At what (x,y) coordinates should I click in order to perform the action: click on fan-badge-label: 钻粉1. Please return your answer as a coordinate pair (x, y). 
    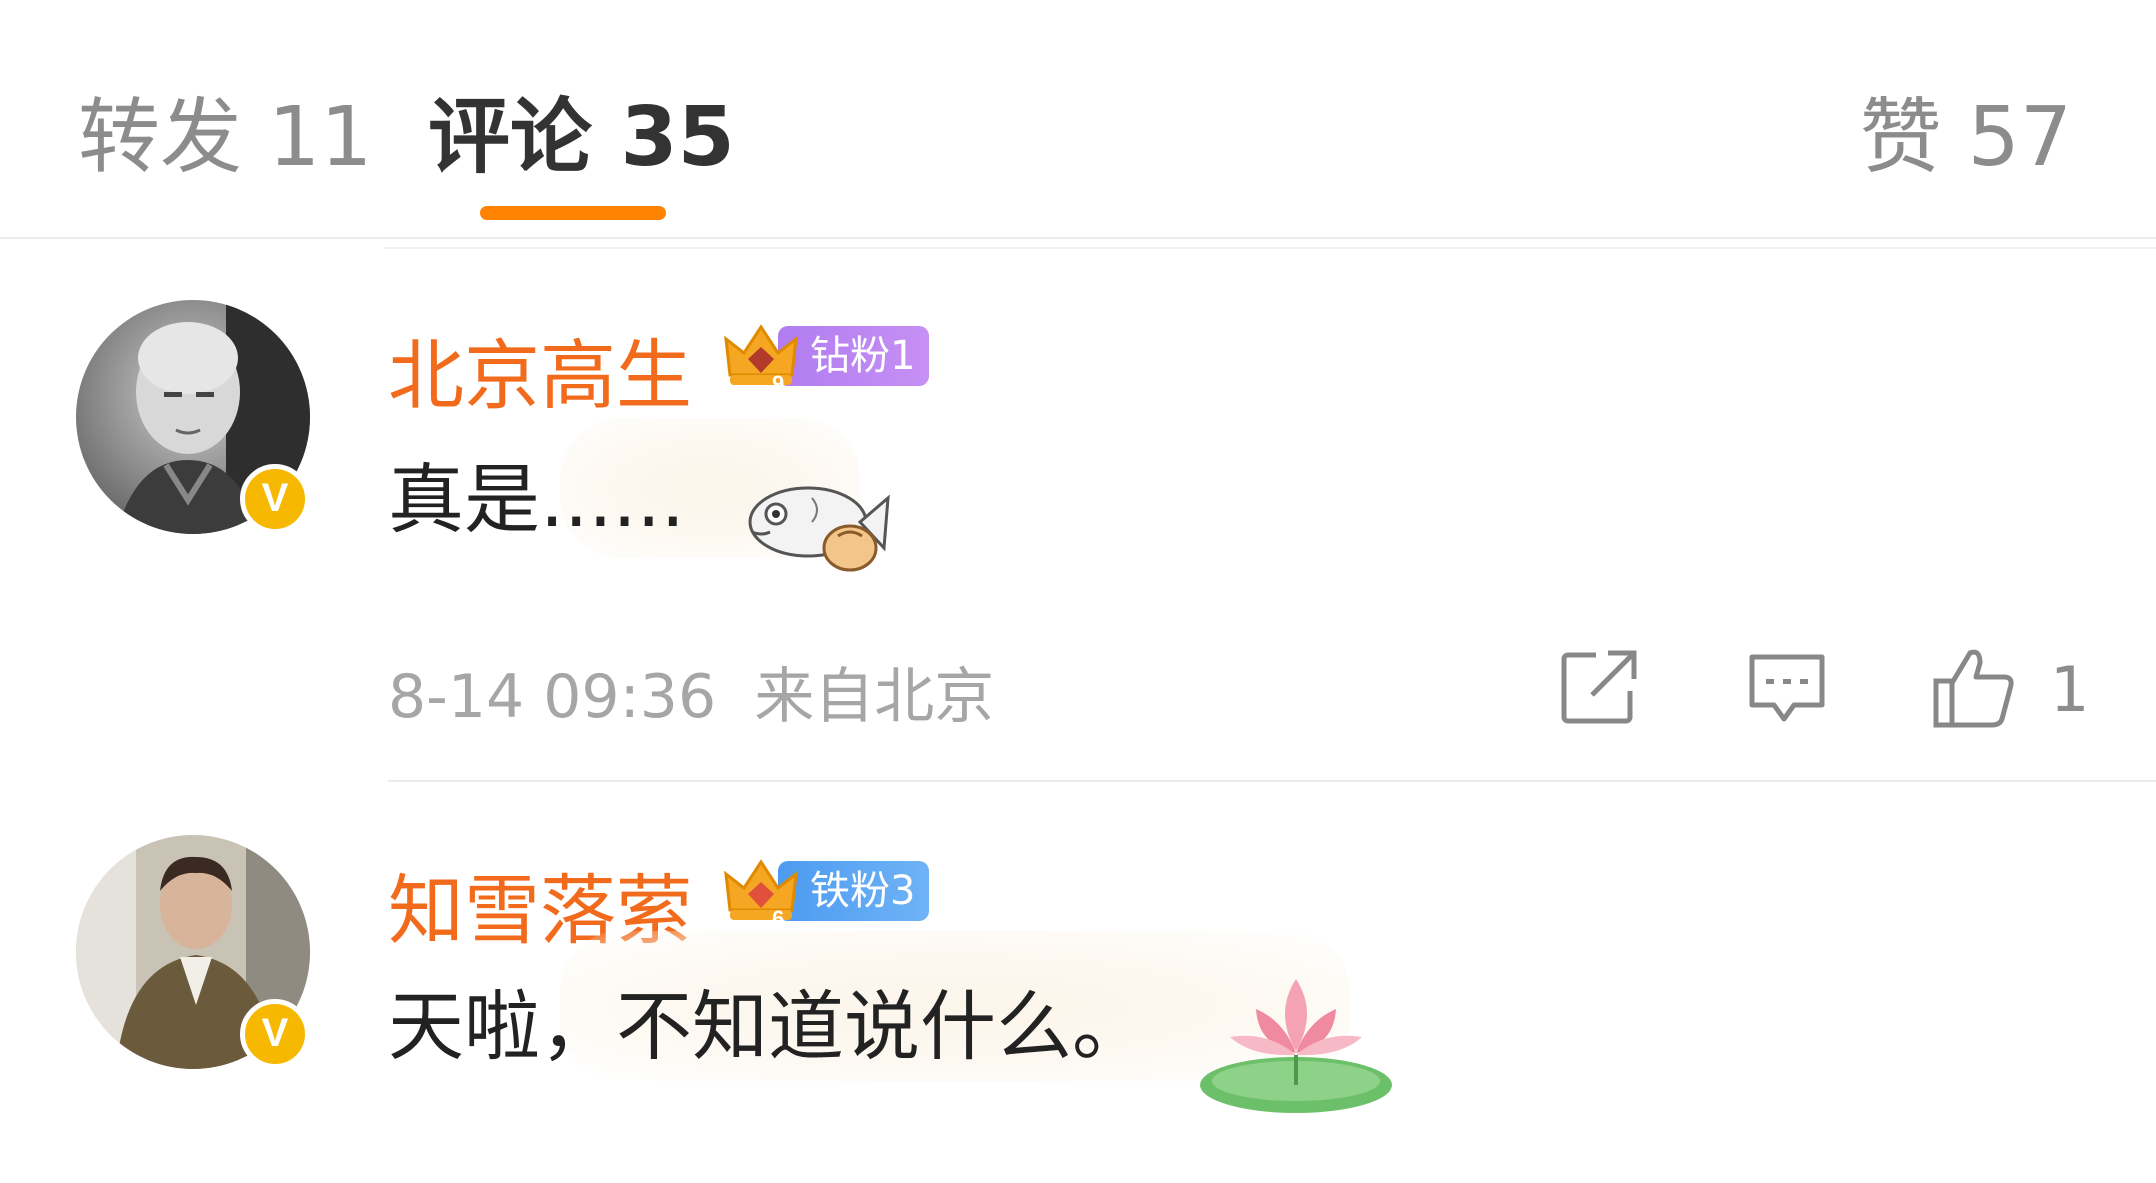
    Looking at the image, I should click on (854, 356).